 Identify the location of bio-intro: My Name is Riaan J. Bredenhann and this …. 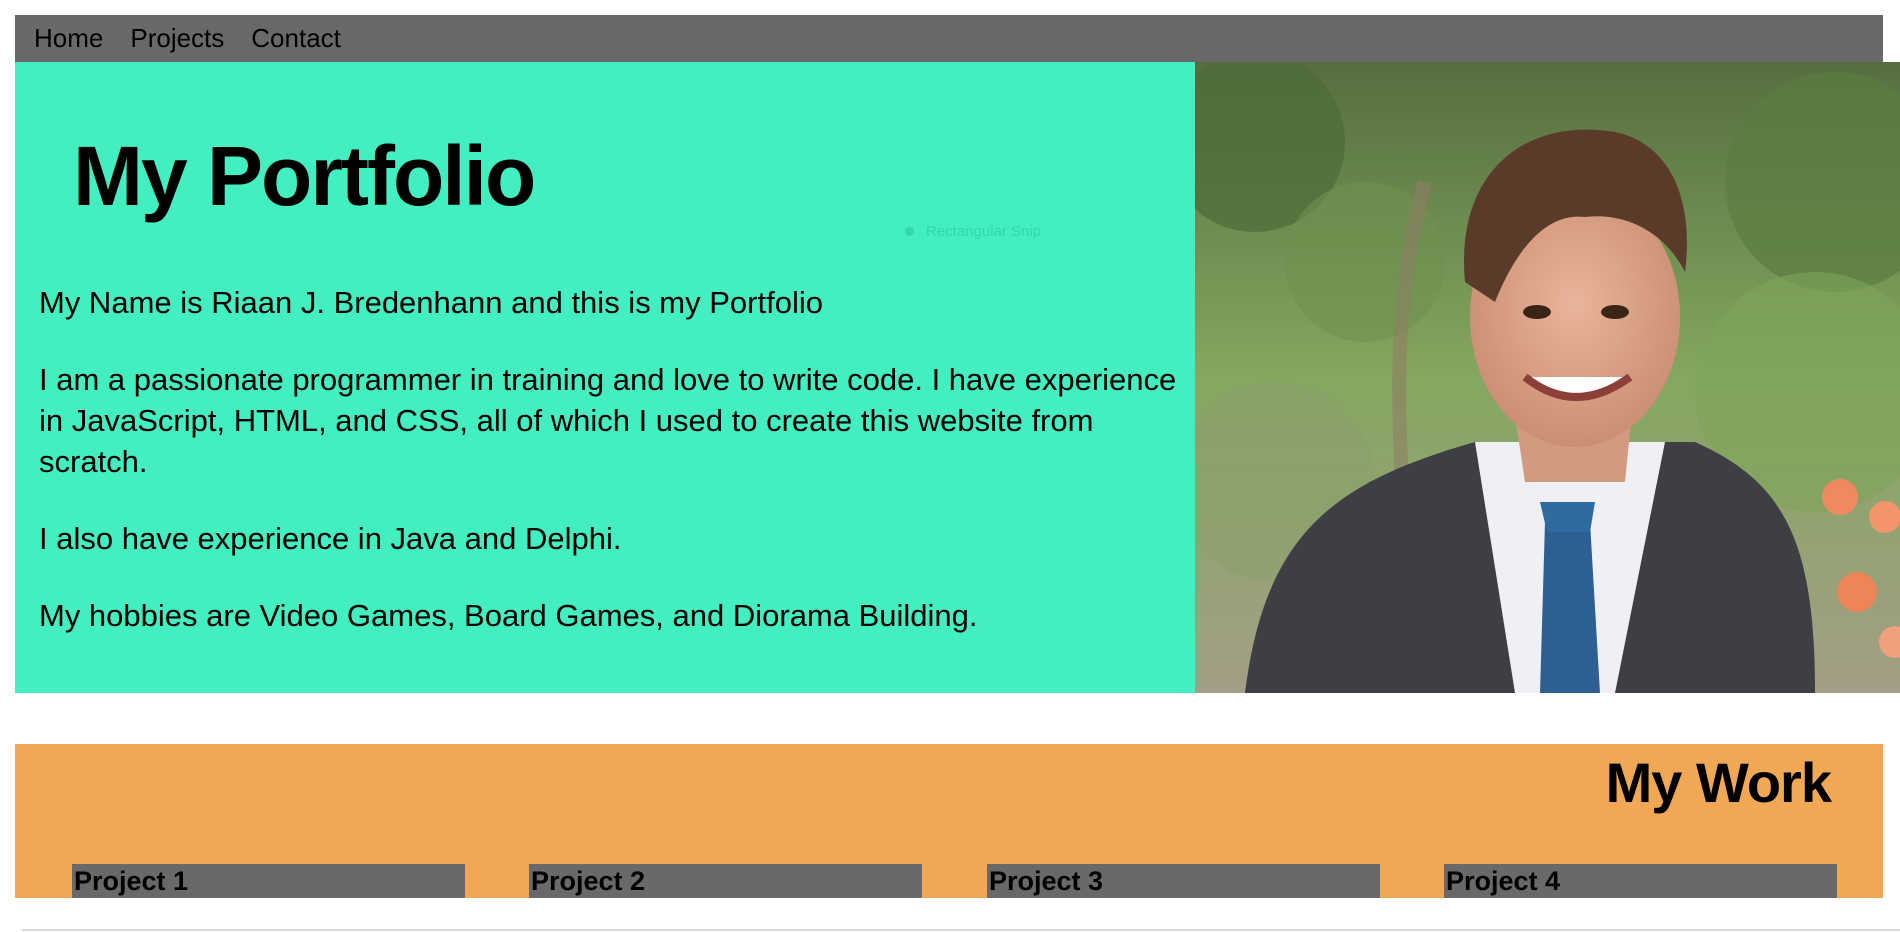
(431, 302).